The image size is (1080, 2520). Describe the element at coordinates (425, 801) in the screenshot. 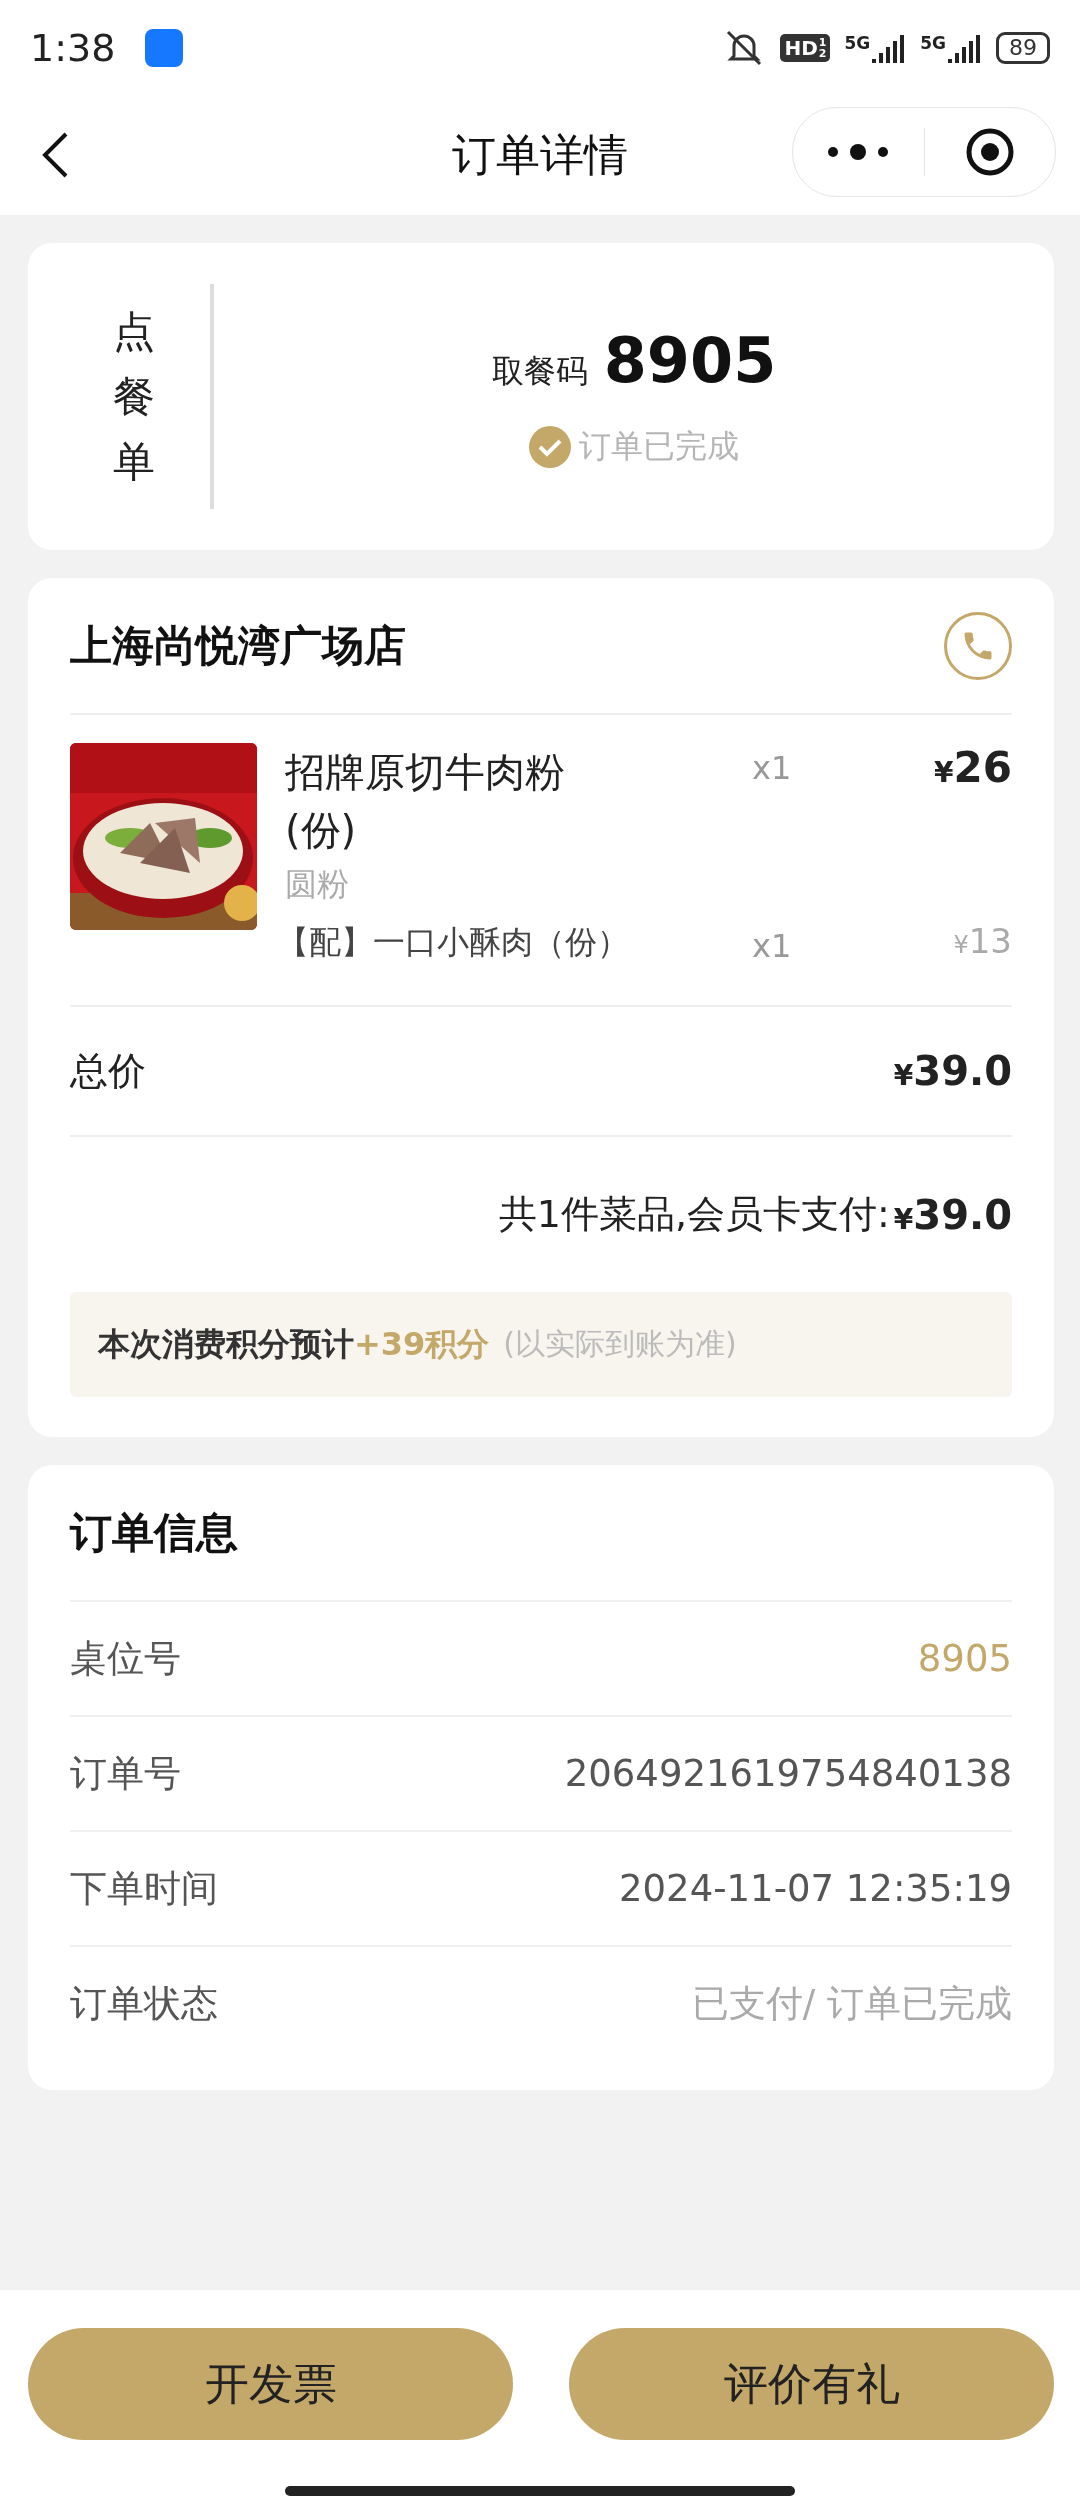

I see `item-name: 招牌原切牛肉粉(份)` at that location.